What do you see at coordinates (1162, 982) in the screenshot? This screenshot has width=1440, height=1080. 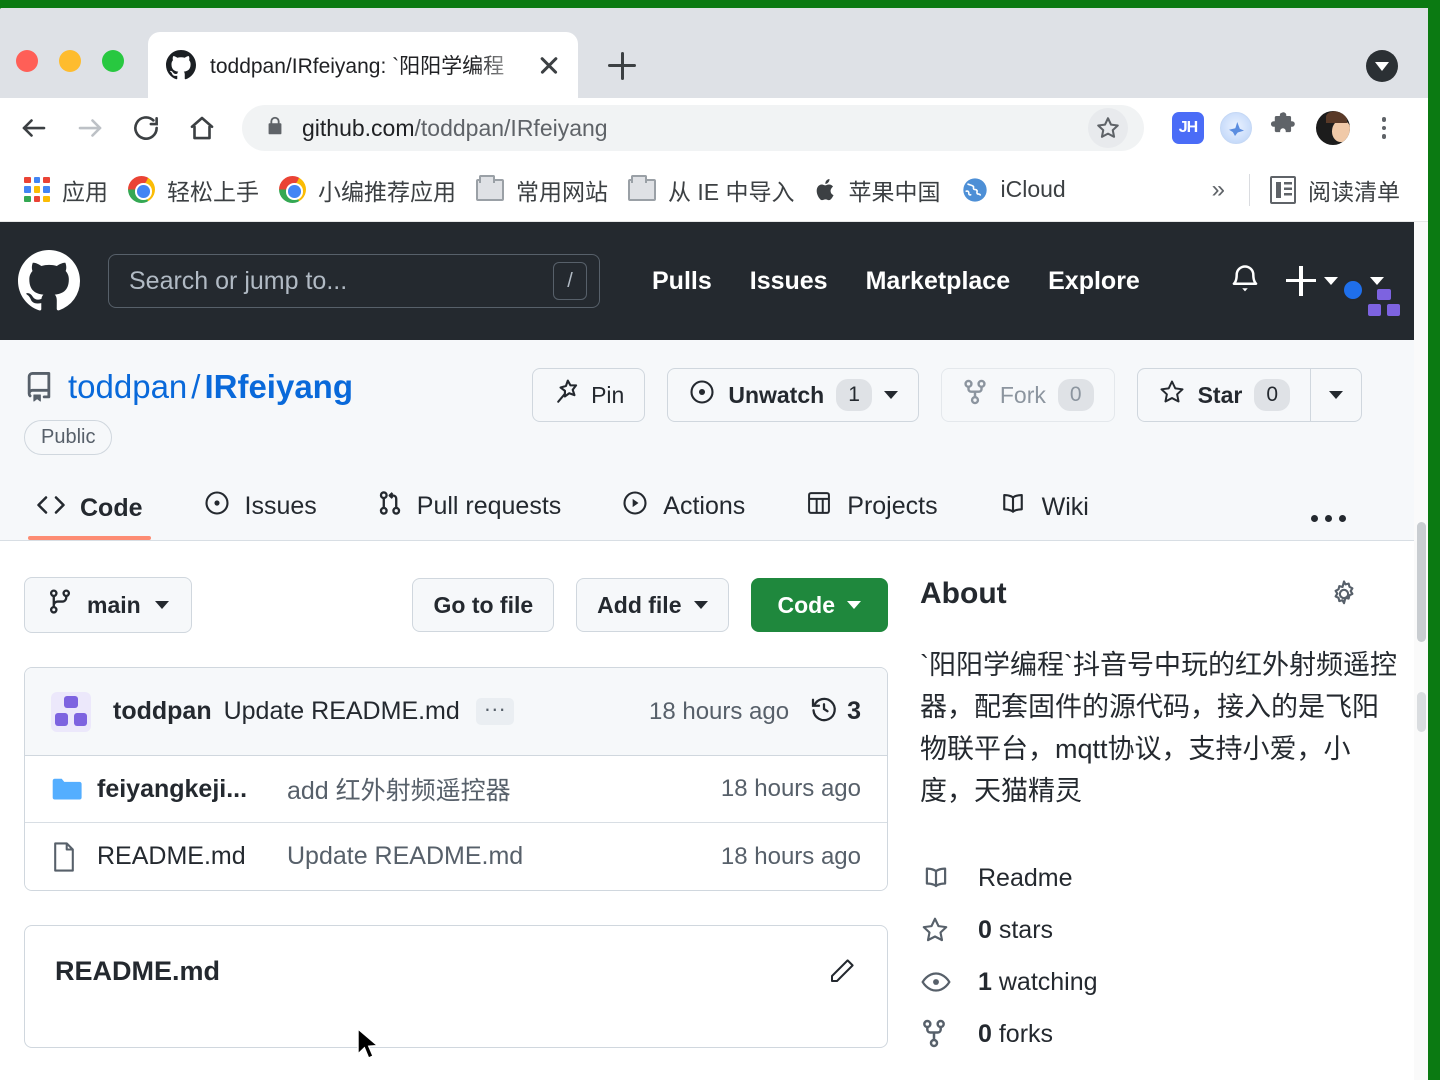 I see `about-watching-link: 1 watching` at bounding box center [1162, 982].